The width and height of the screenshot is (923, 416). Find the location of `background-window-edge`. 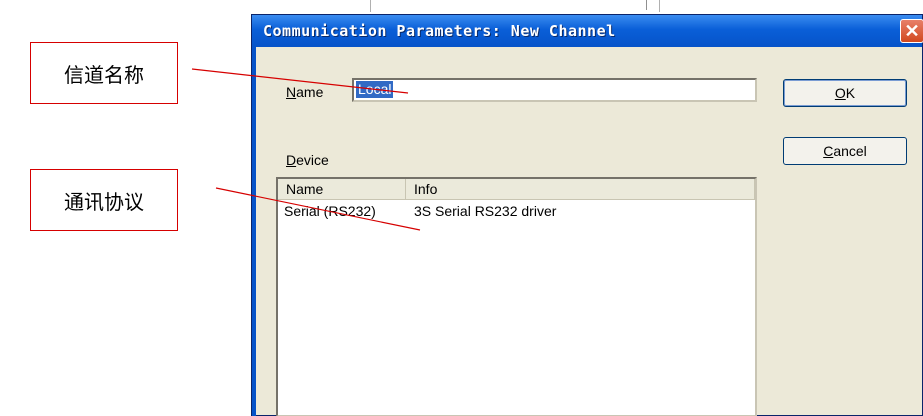

background-window-edge is located at coordinates (515, 6).